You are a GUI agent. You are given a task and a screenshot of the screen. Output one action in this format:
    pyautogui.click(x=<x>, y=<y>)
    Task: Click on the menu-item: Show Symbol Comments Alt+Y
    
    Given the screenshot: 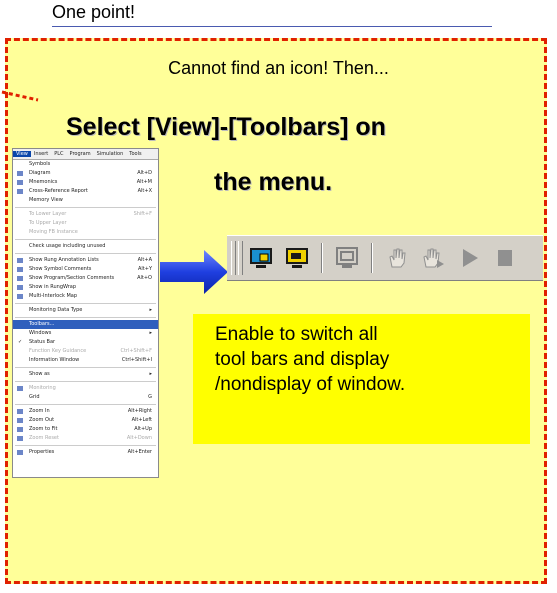 What is the action you would take?
    pyautogui.click(x=85, y=269)
    